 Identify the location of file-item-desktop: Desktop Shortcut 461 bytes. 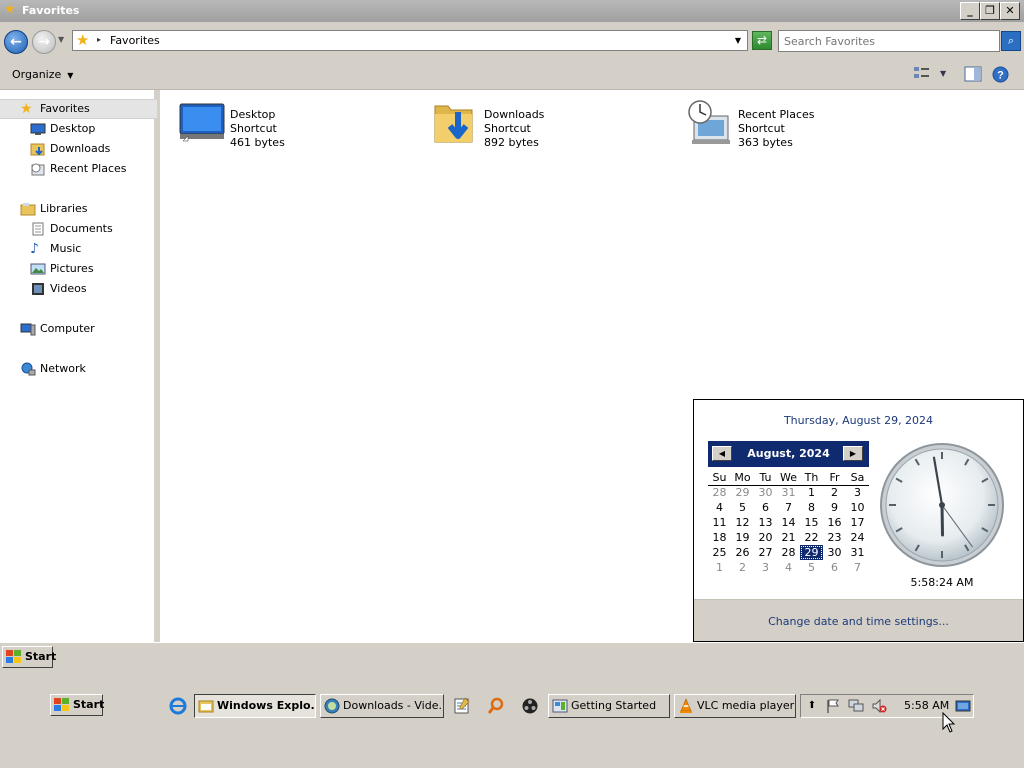
(303, 126).